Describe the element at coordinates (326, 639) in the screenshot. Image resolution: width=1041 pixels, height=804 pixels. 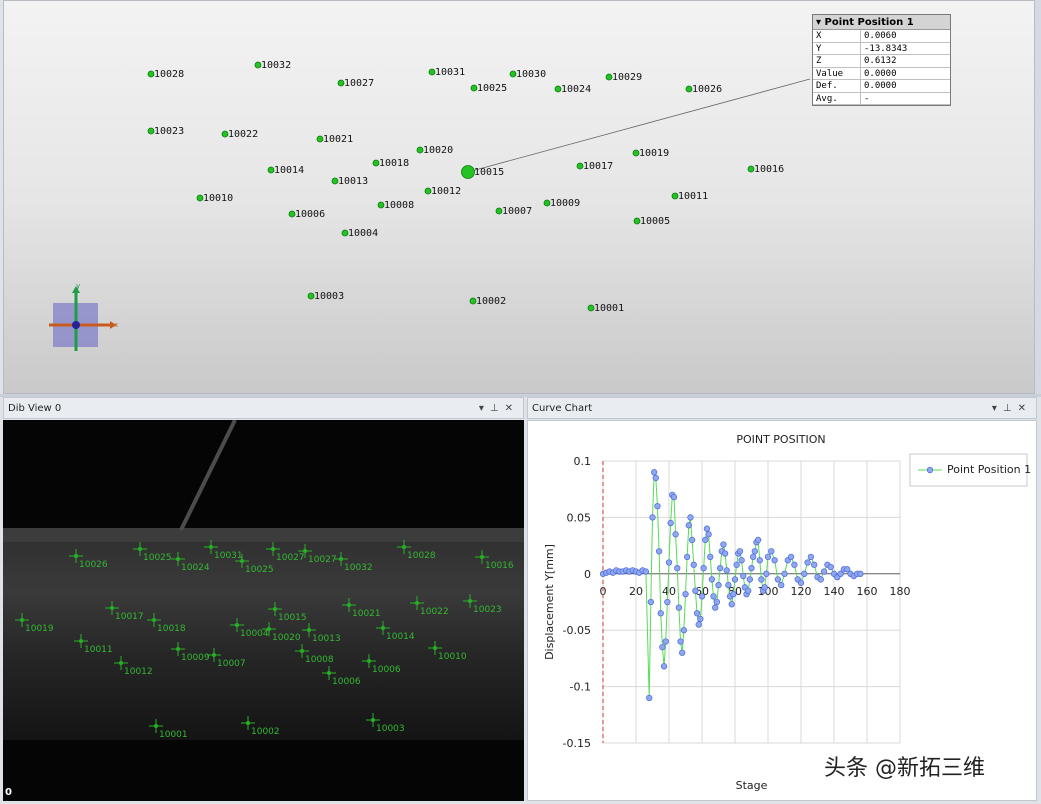
I see `dib-marker-label: 10013` at that location.